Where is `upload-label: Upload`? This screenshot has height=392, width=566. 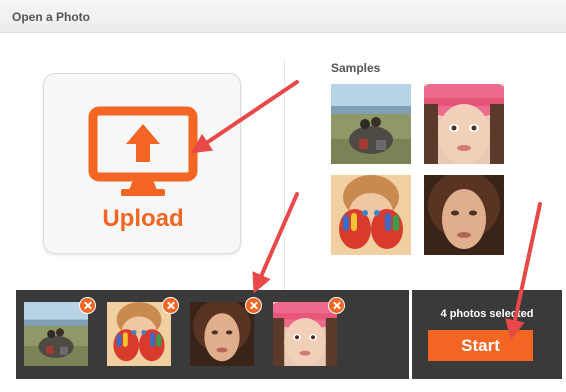
upload-label: Upload is located at coordinates (143, 218).